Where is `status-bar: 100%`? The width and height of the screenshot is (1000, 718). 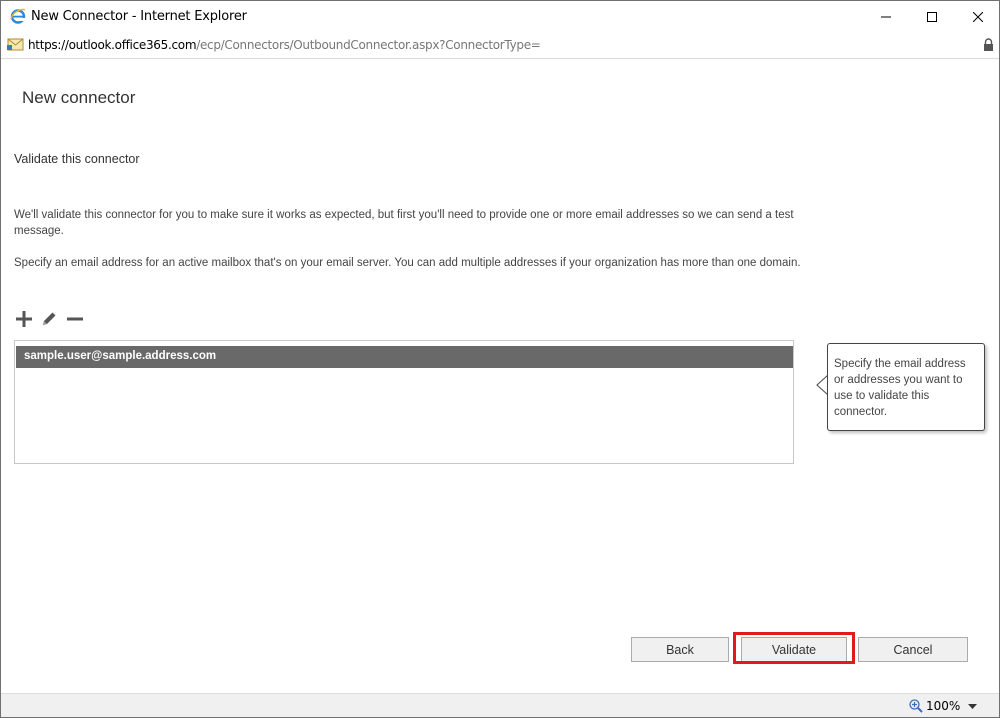 status-bar: 100% is located at coordinates (500, 705).